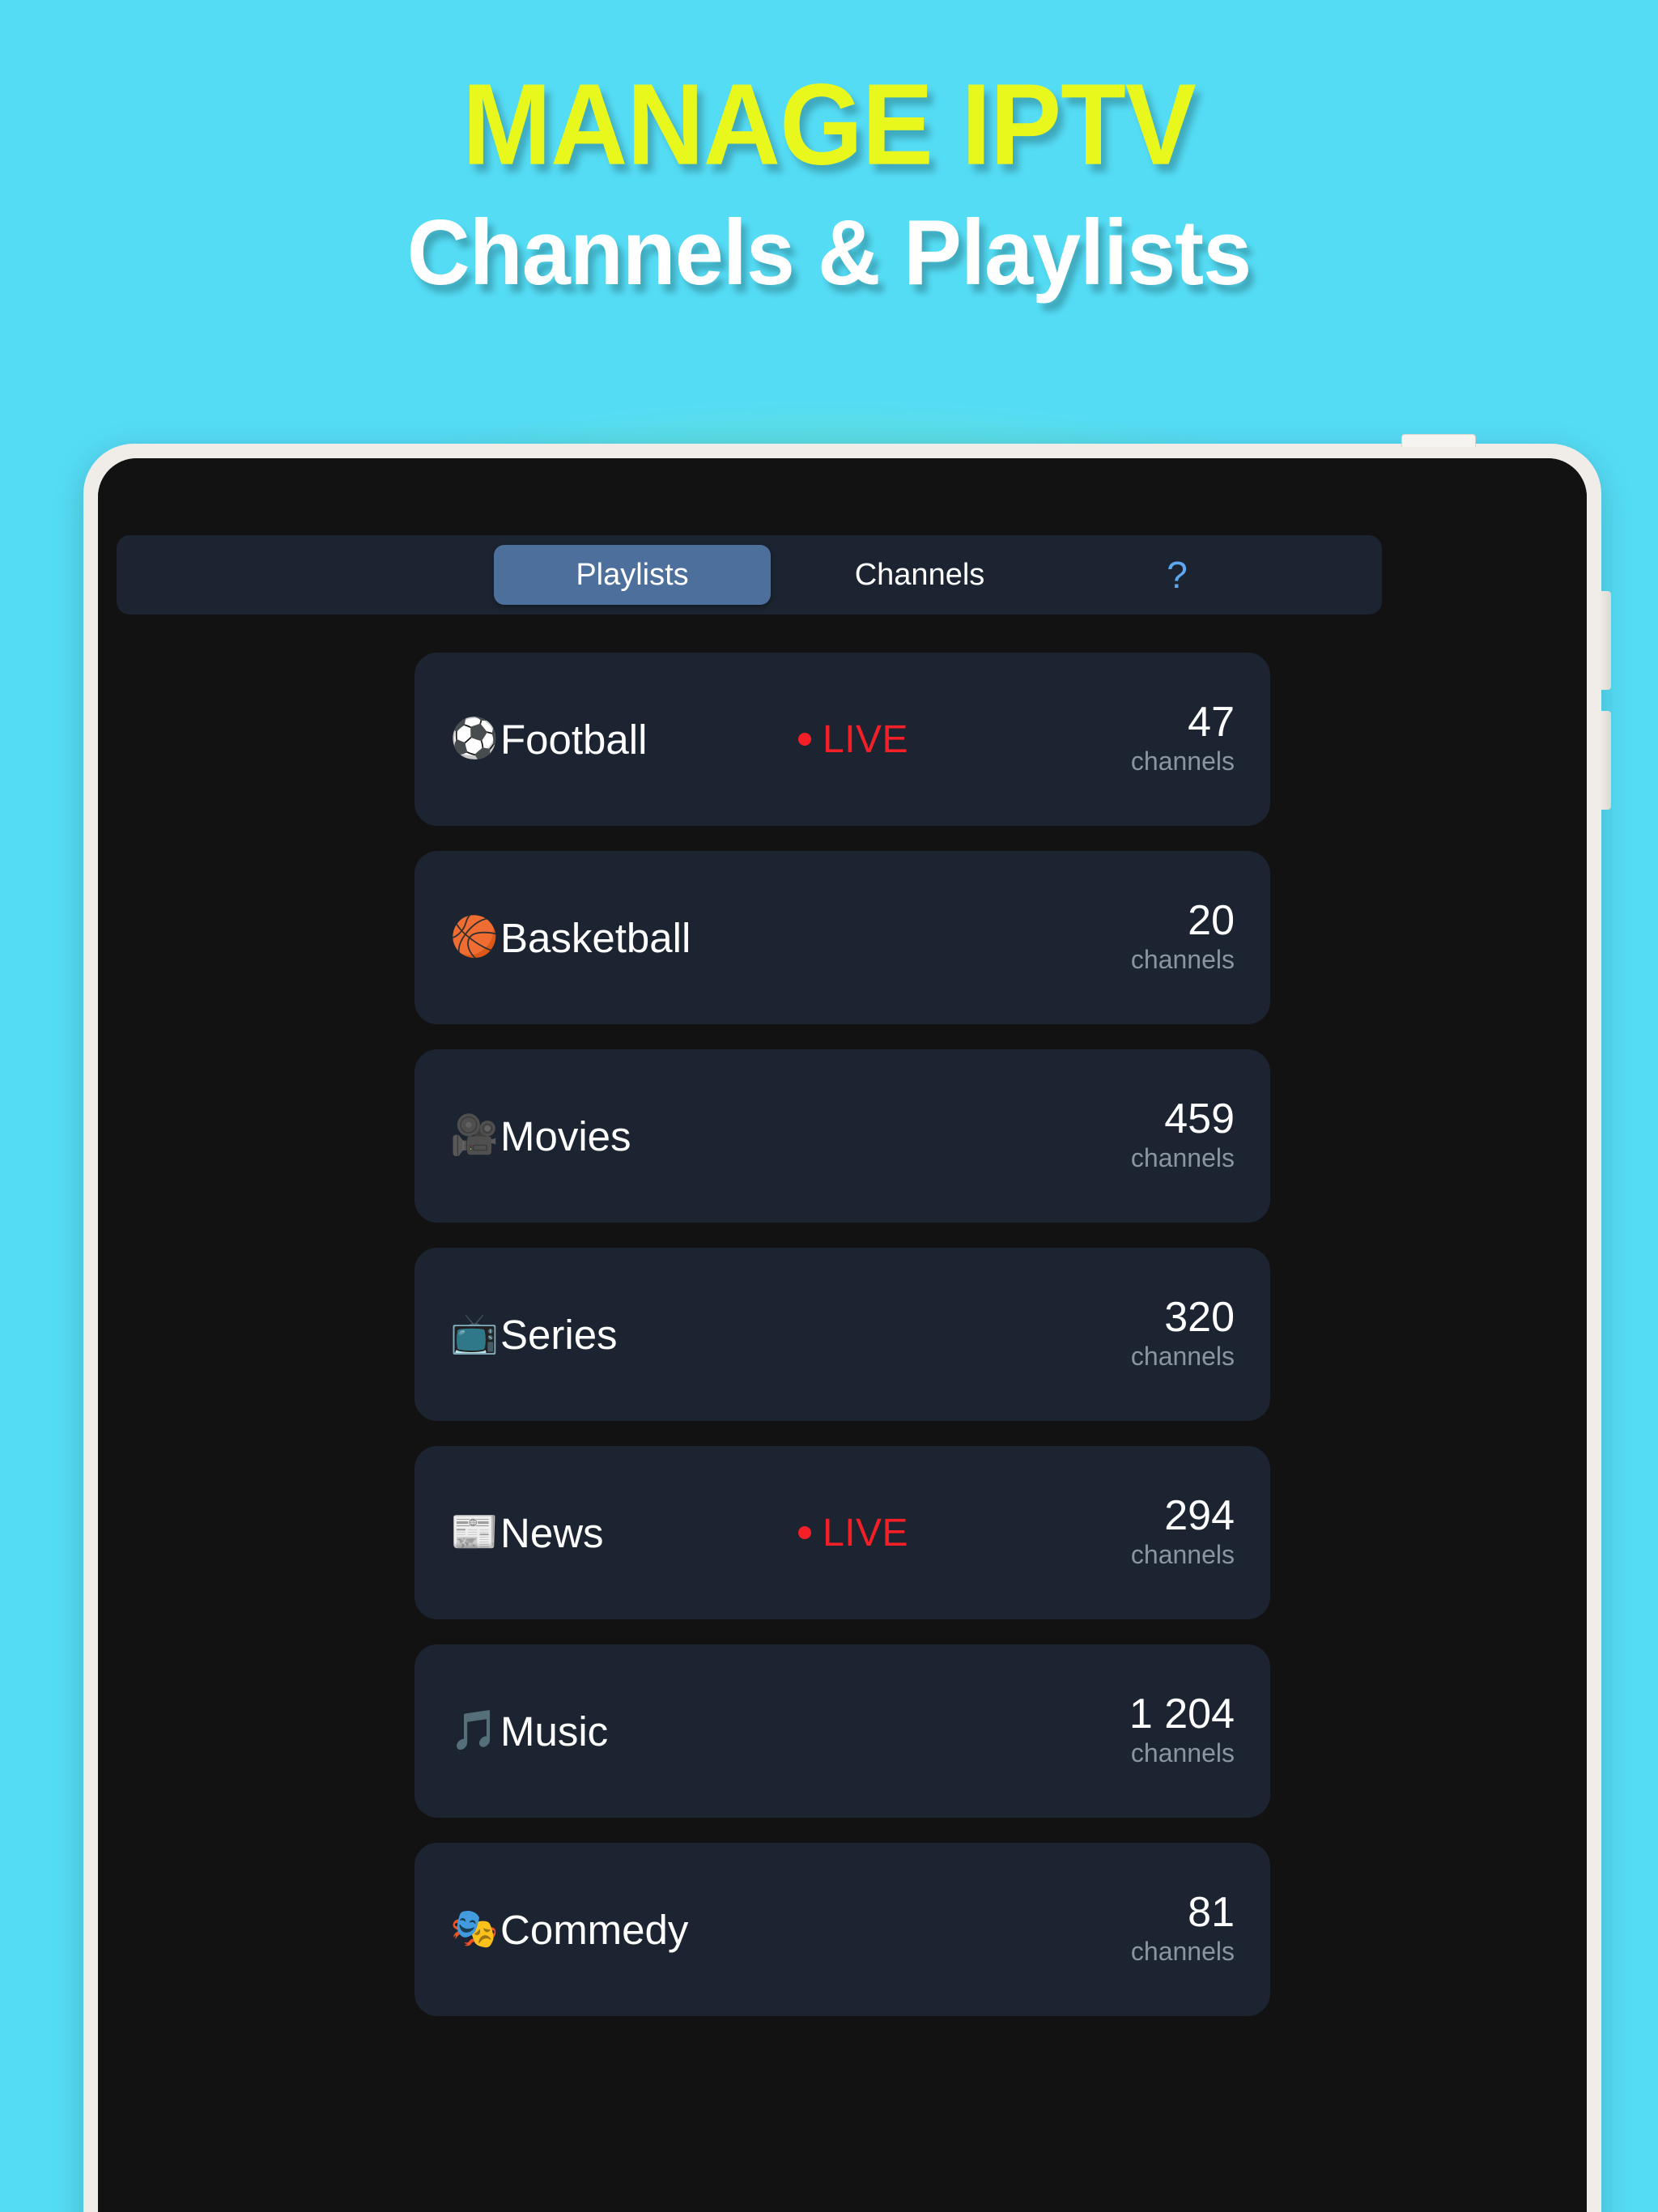  Describe the element at coordinates (1199, 1318) in the screenshot. I see `channel-count-value: 320` at that location.